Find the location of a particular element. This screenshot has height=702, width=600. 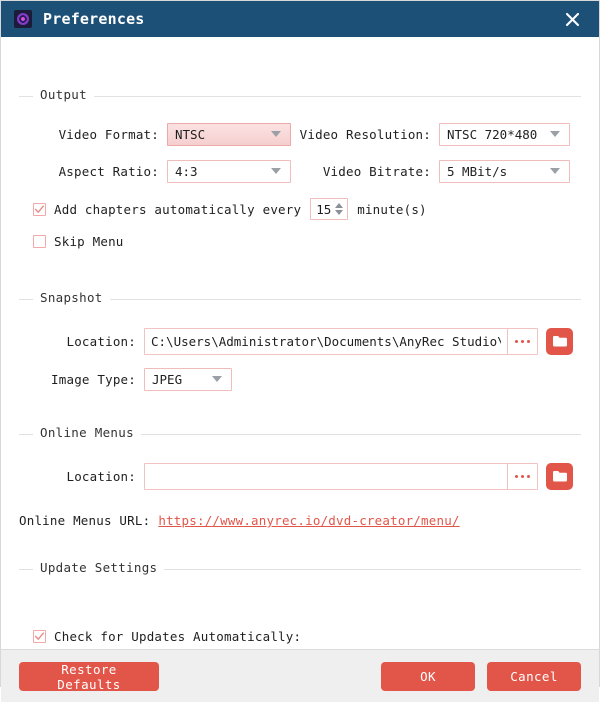

row-online-menus-location: Location: is located at coordinates (300, 476).